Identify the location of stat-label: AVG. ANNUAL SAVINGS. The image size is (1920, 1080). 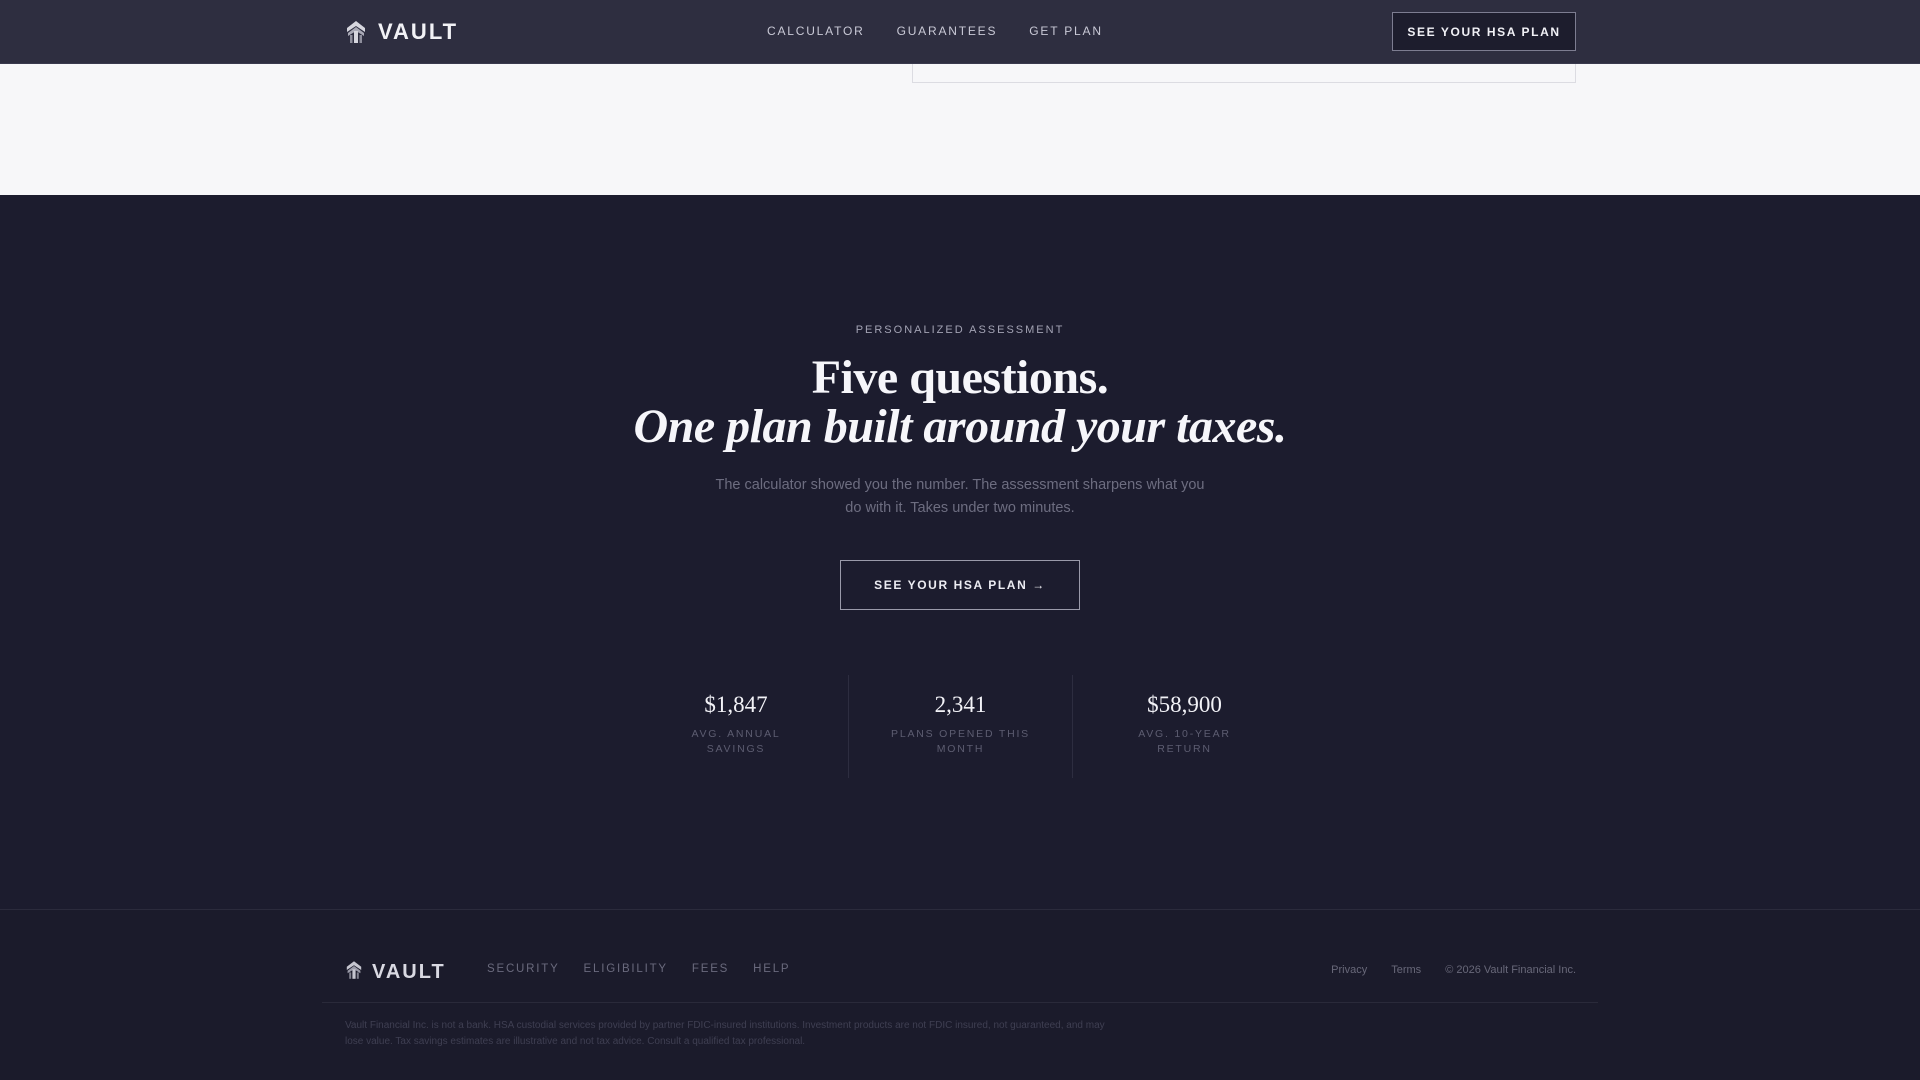
(736, 741).